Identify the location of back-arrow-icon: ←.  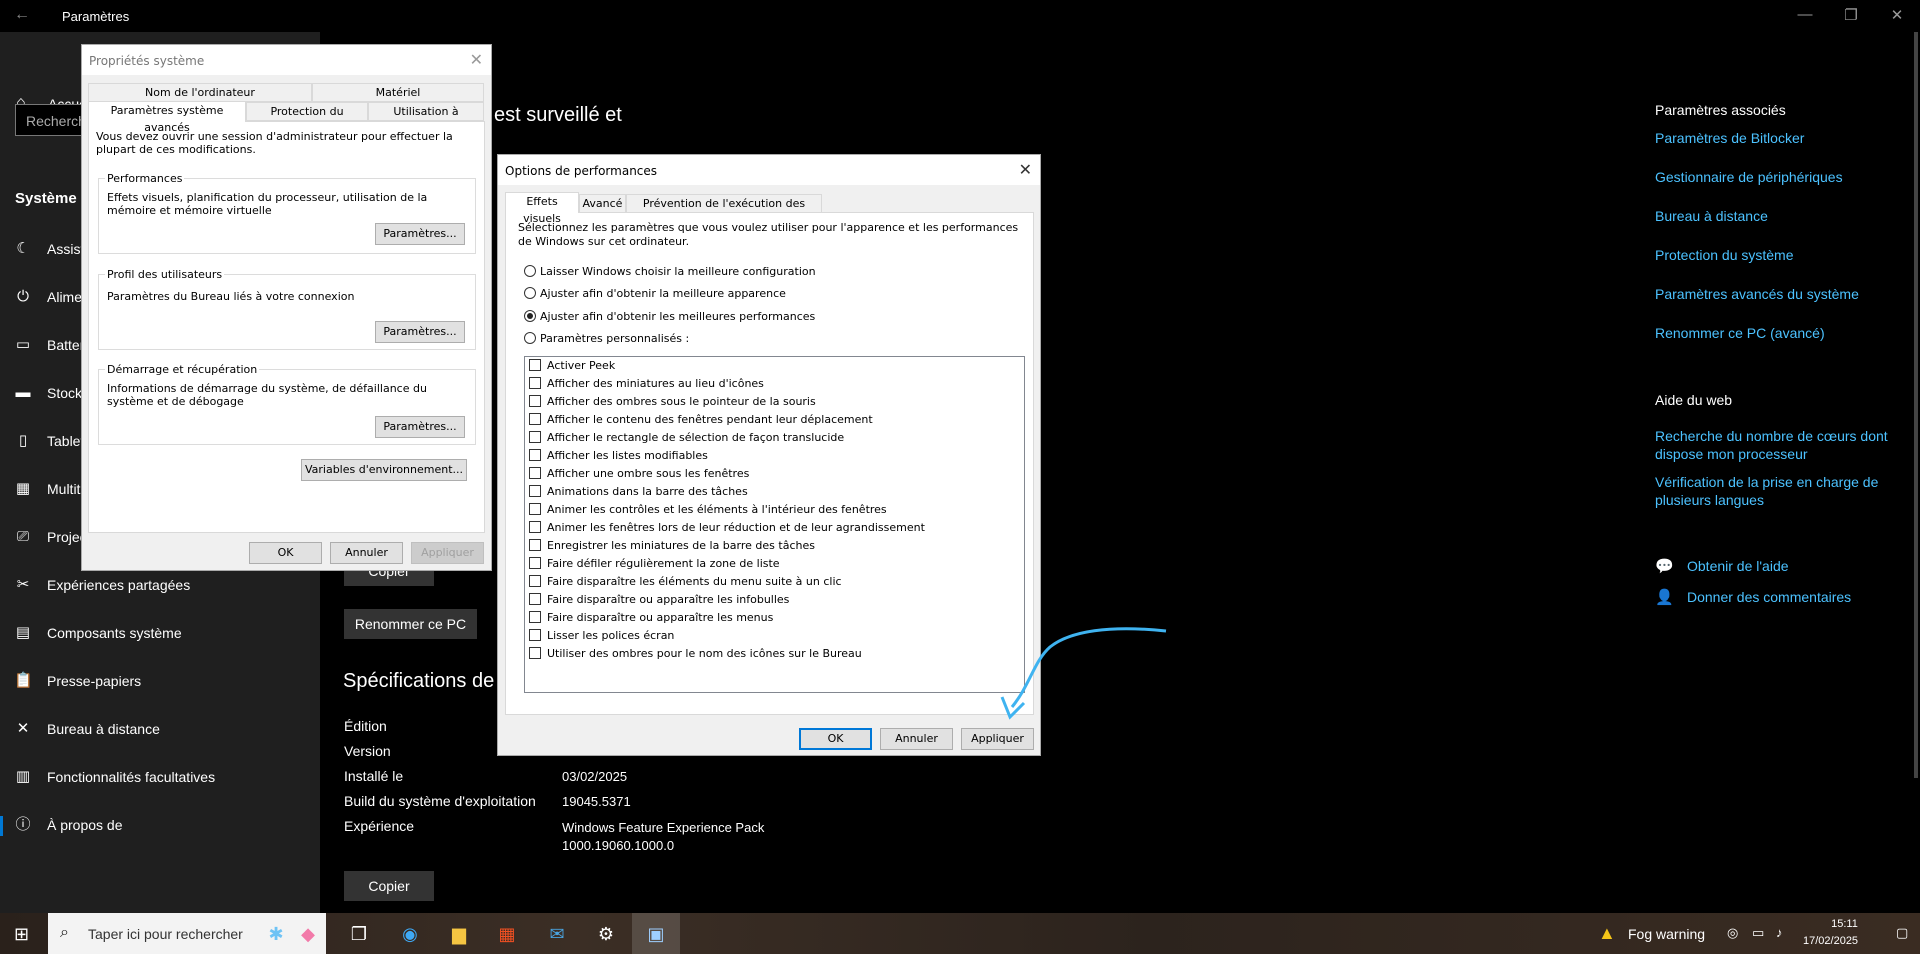
(22, 15).